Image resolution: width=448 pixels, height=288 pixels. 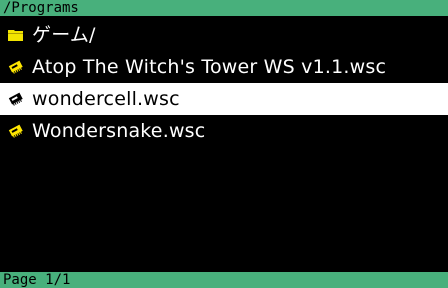 What do you see at coordinates (224, 131) in the screenshot?
I see `file-row-wondersnake: Wondersnake.wsc` at bounding box center [224, 131].